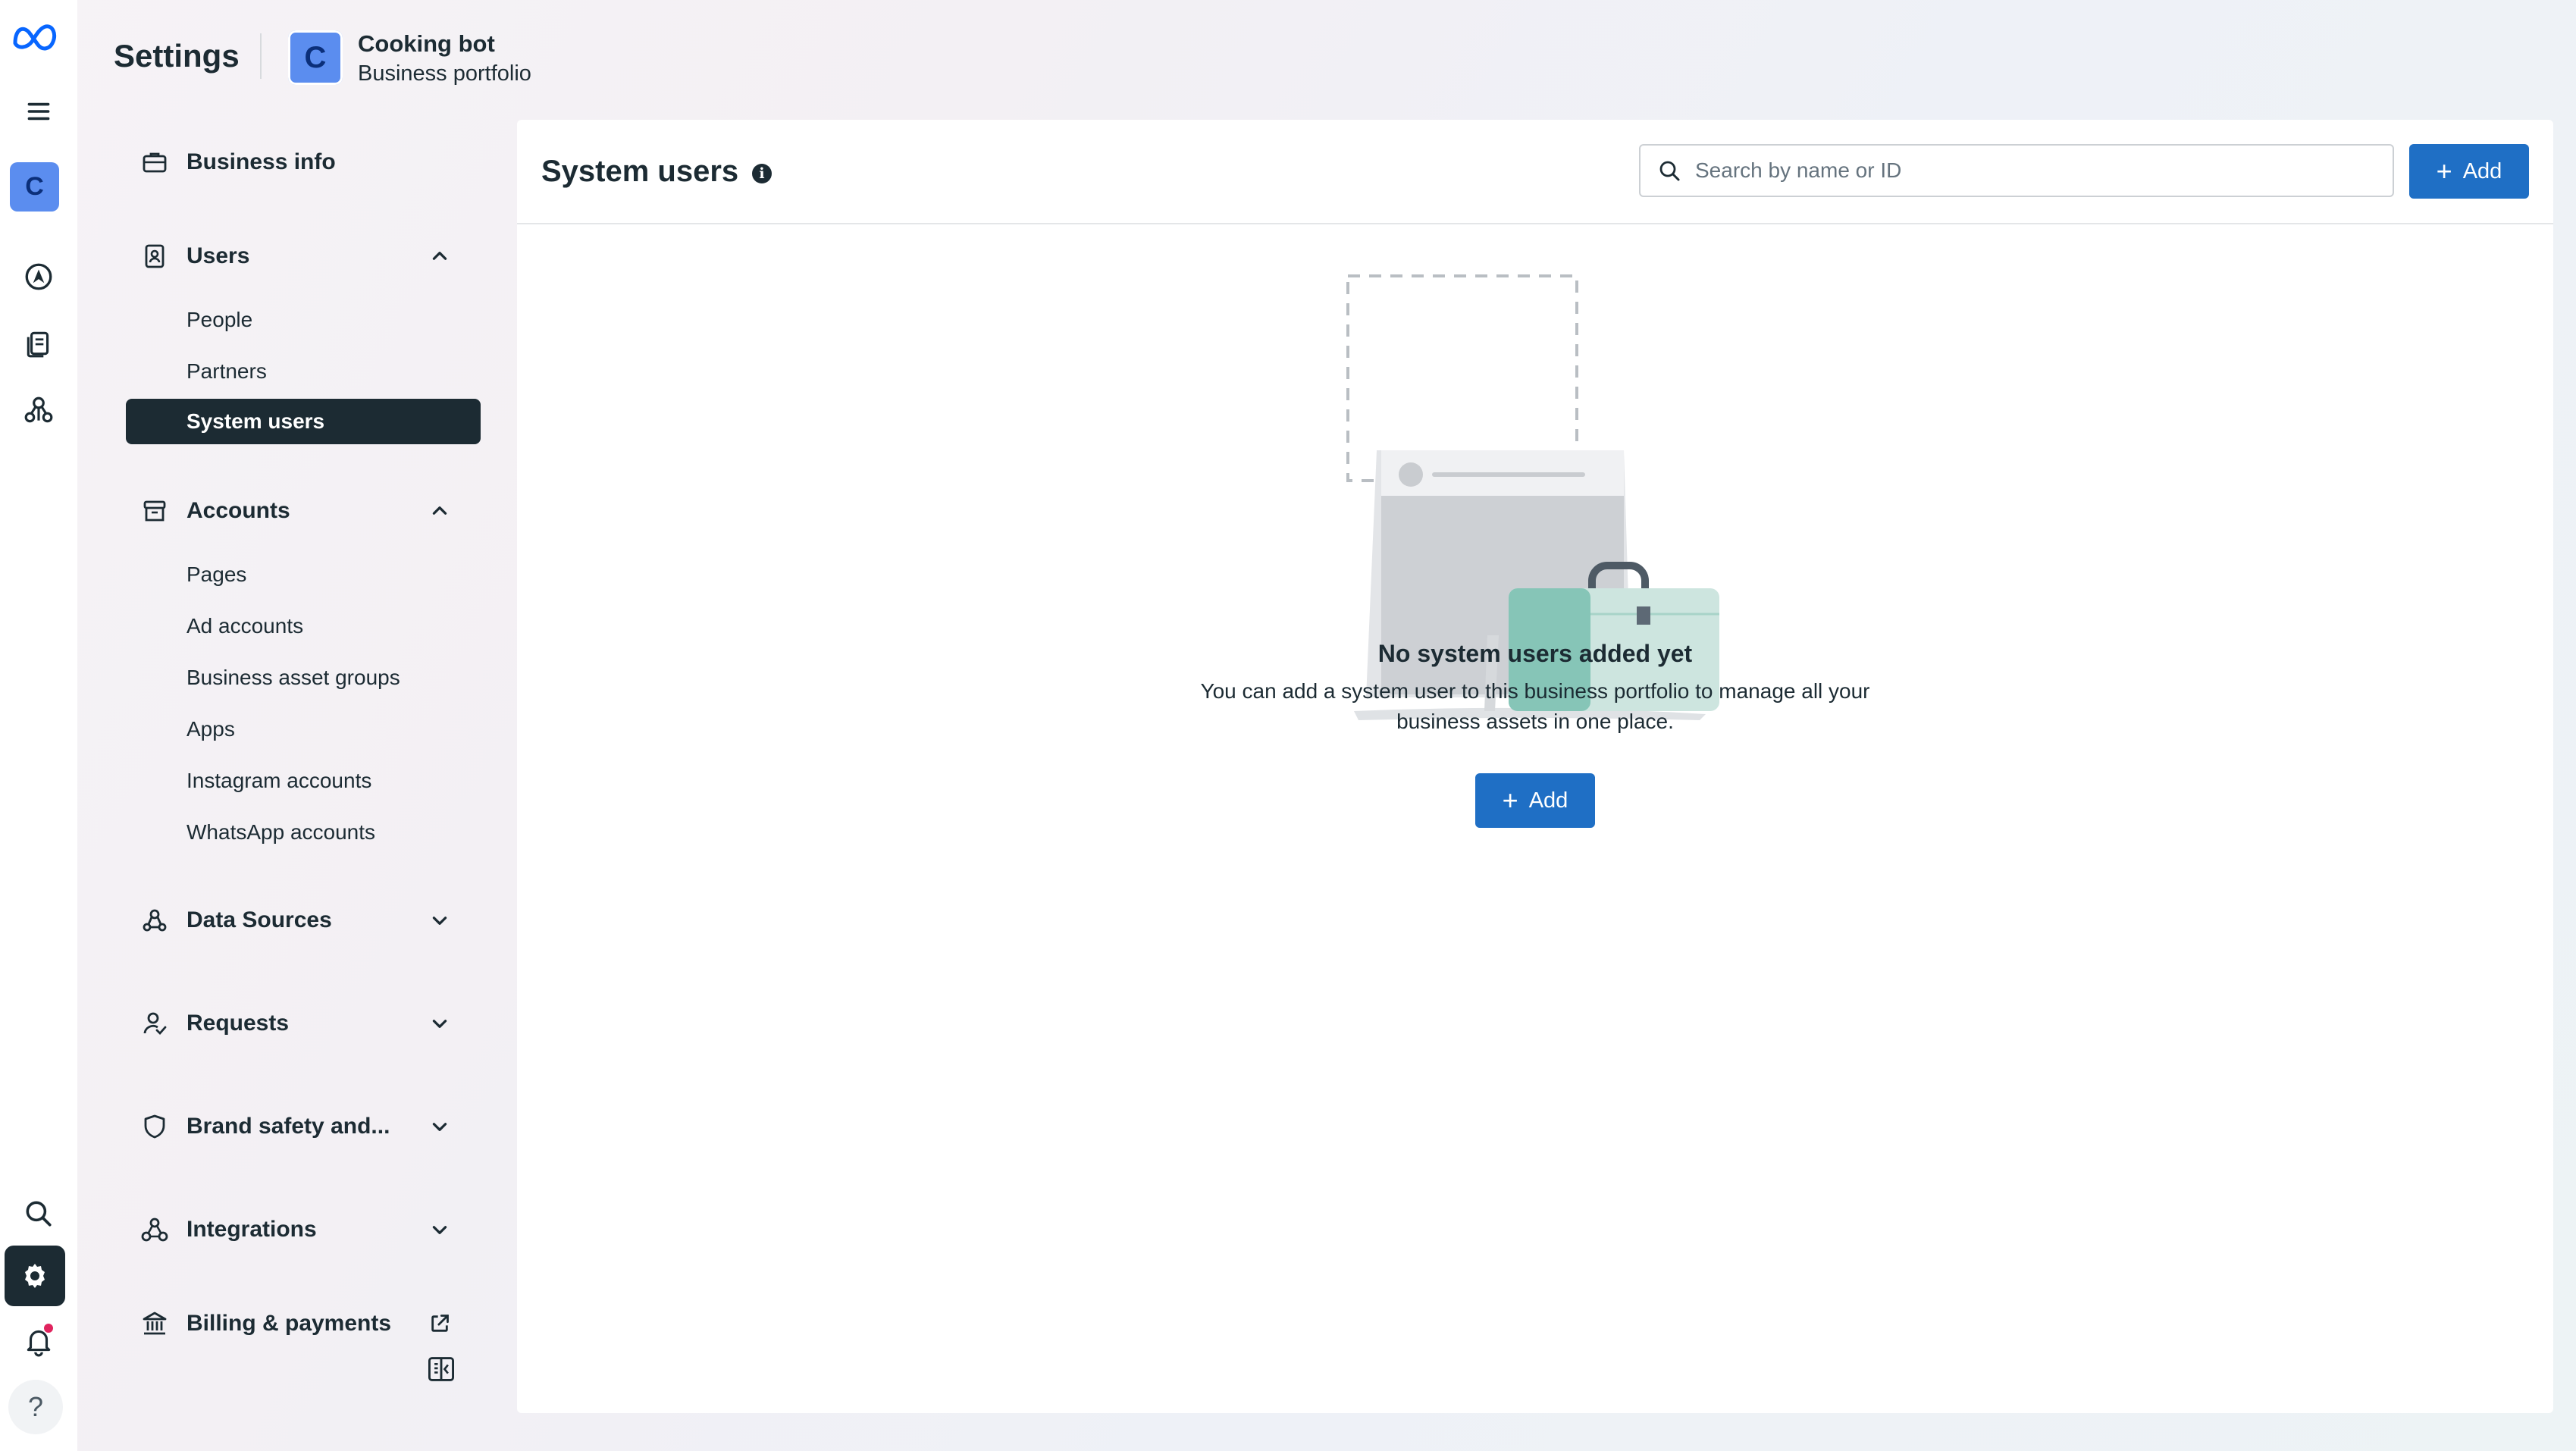  I want to click on help-icon: ?, so click(35, 1407).